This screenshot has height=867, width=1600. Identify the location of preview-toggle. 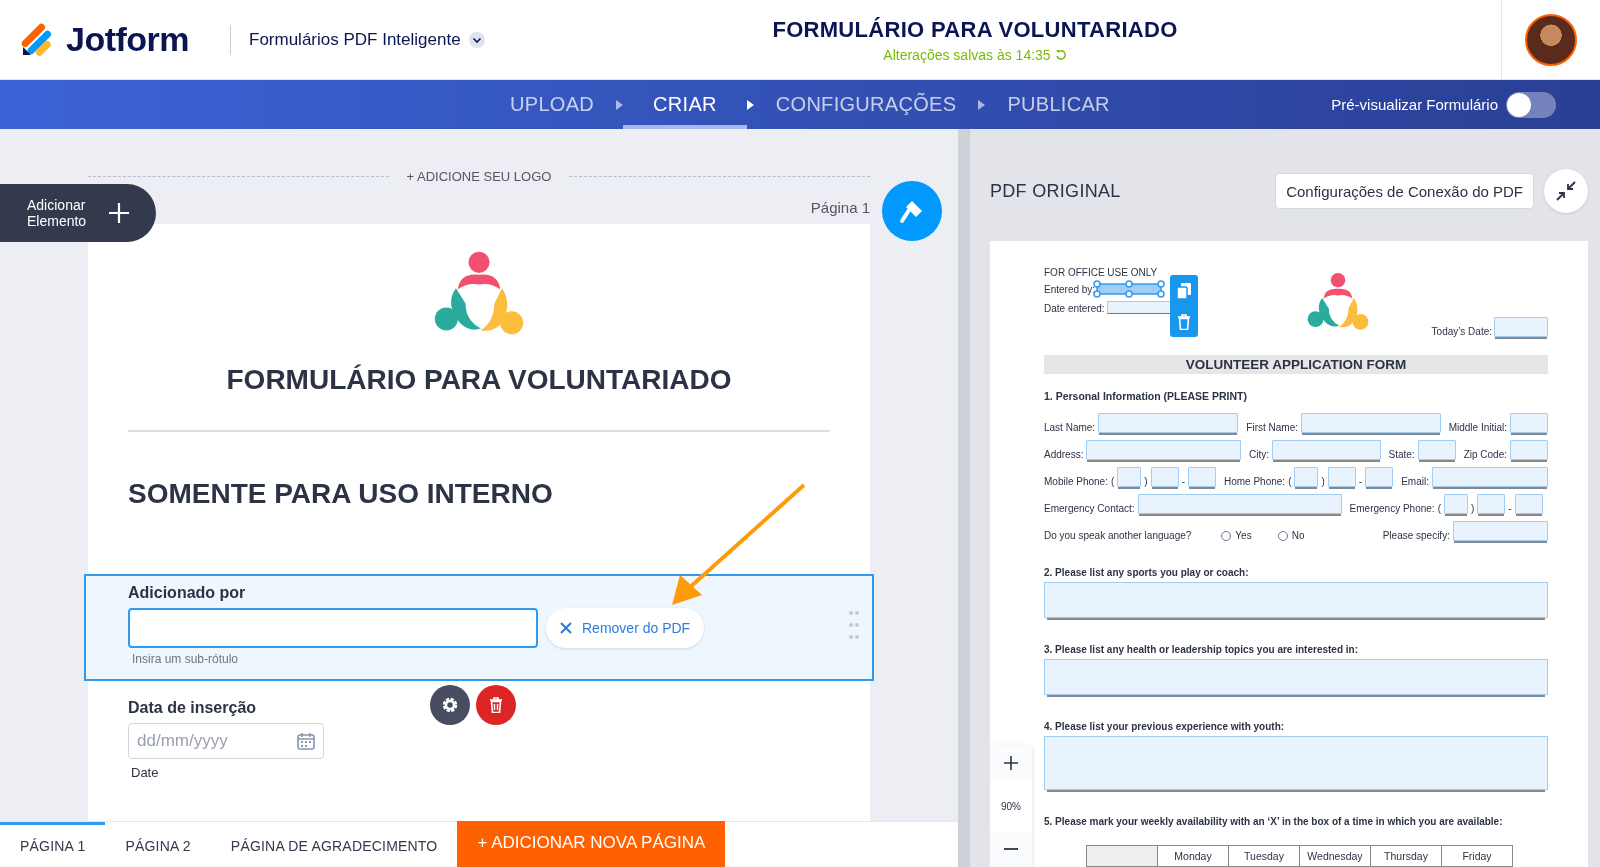
(1531, 104).